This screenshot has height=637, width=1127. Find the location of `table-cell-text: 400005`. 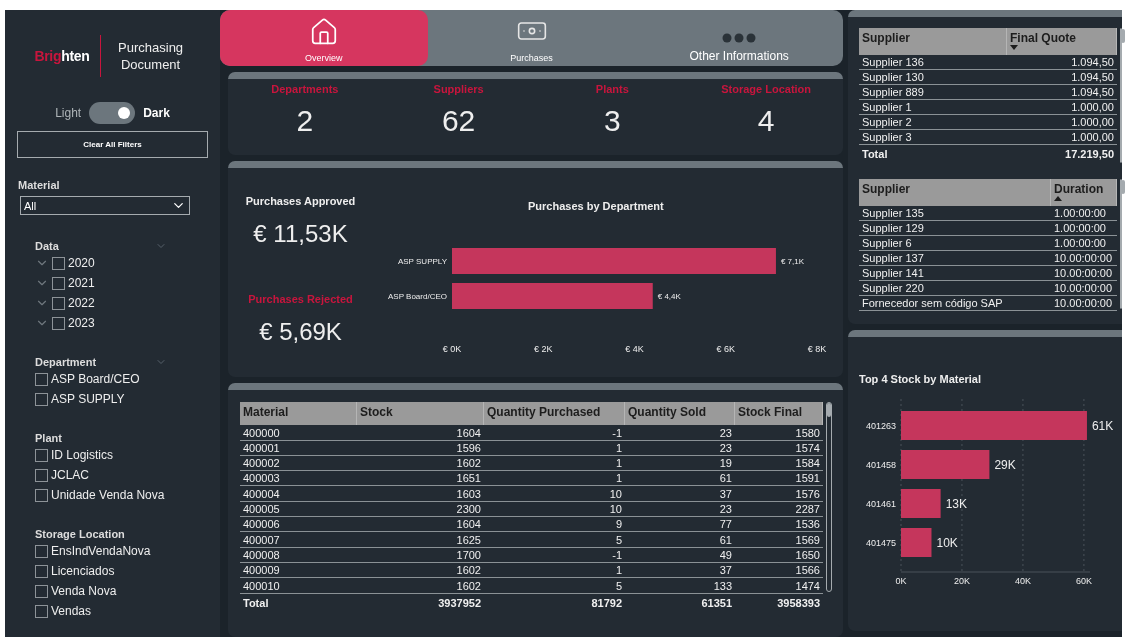

table-cell-text: 400005 is located at coordinates (261, 509).